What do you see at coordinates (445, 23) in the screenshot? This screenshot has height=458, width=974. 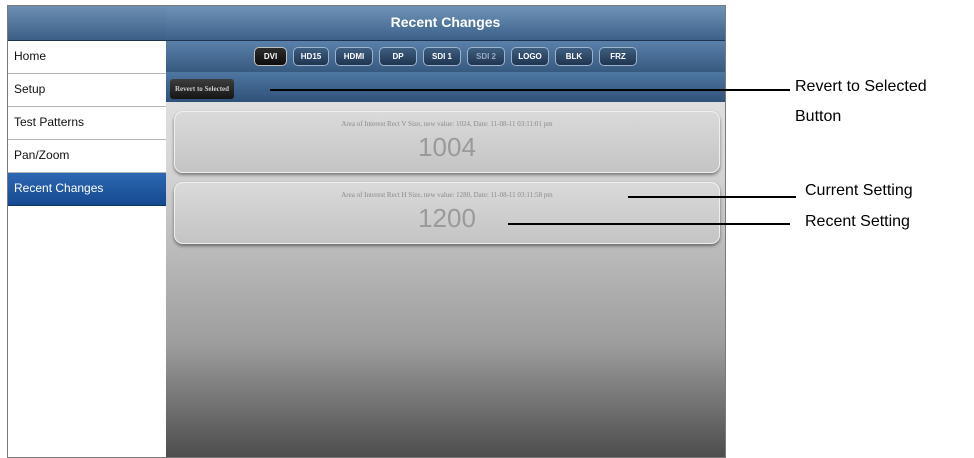 I see `page-title: Recent Changes` at bounding box center [445, 23].